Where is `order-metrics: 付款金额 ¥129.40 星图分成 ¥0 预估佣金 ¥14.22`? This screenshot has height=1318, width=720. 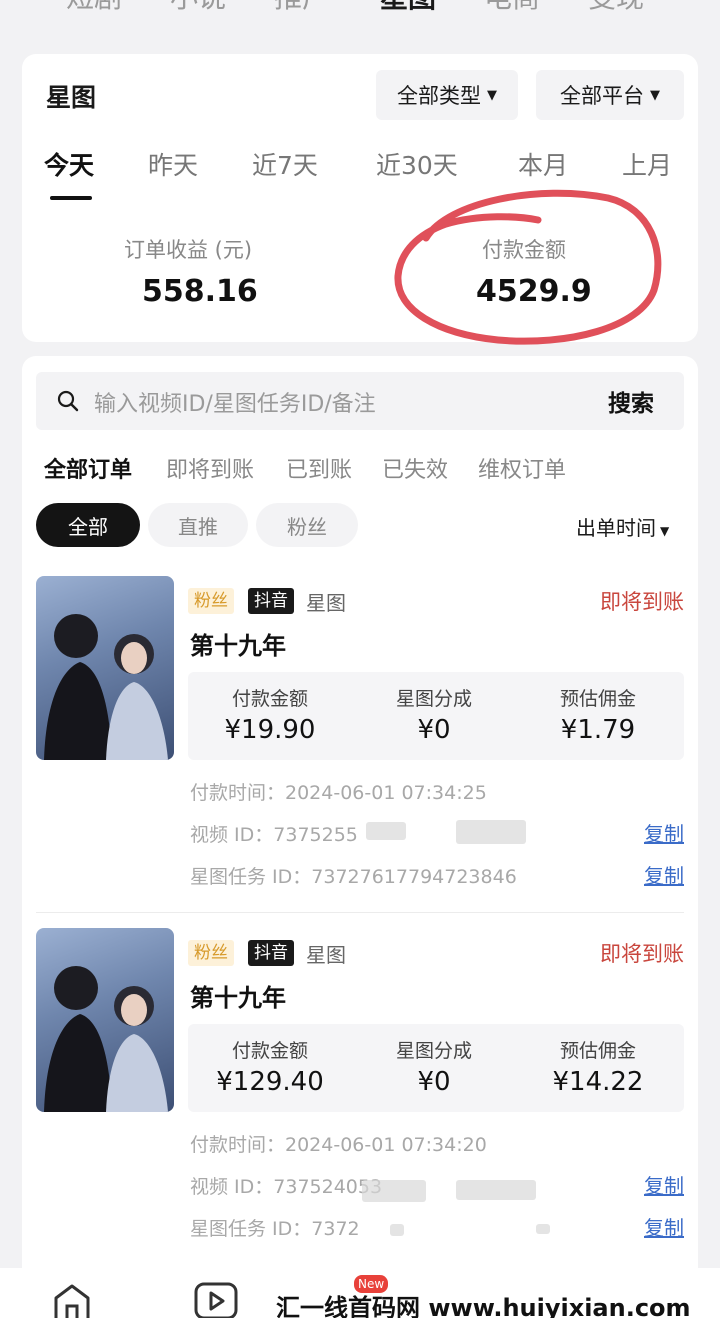 order-metrics: 付款金额 ¥129.40 星图分成 ¥0 预估佣金 ¥14.22 is located at coordinates (436, 1068).